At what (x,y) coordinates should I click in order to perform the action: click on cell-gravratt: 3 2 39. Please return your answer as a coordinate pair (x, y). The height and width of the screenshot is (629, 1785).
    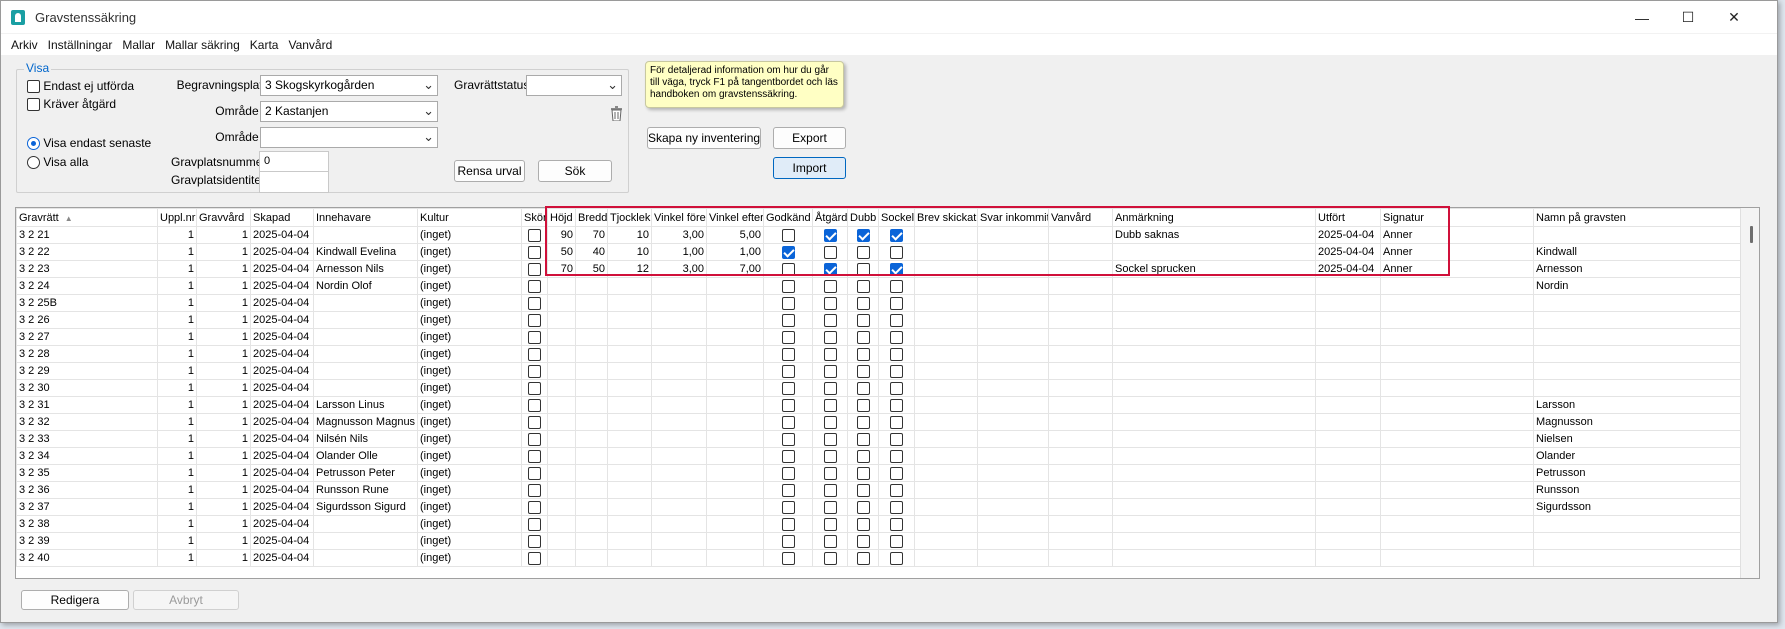
    Looking at the image, I should click on (87, 541).